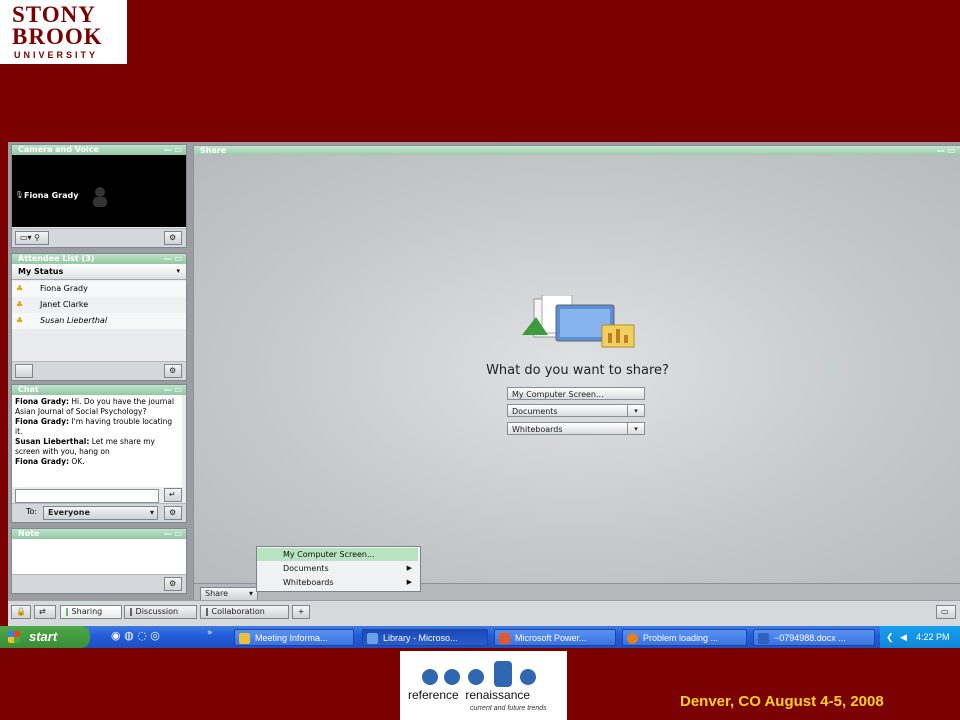  I want to click on share-documents-button: Documents ▾, so click(576, 410).